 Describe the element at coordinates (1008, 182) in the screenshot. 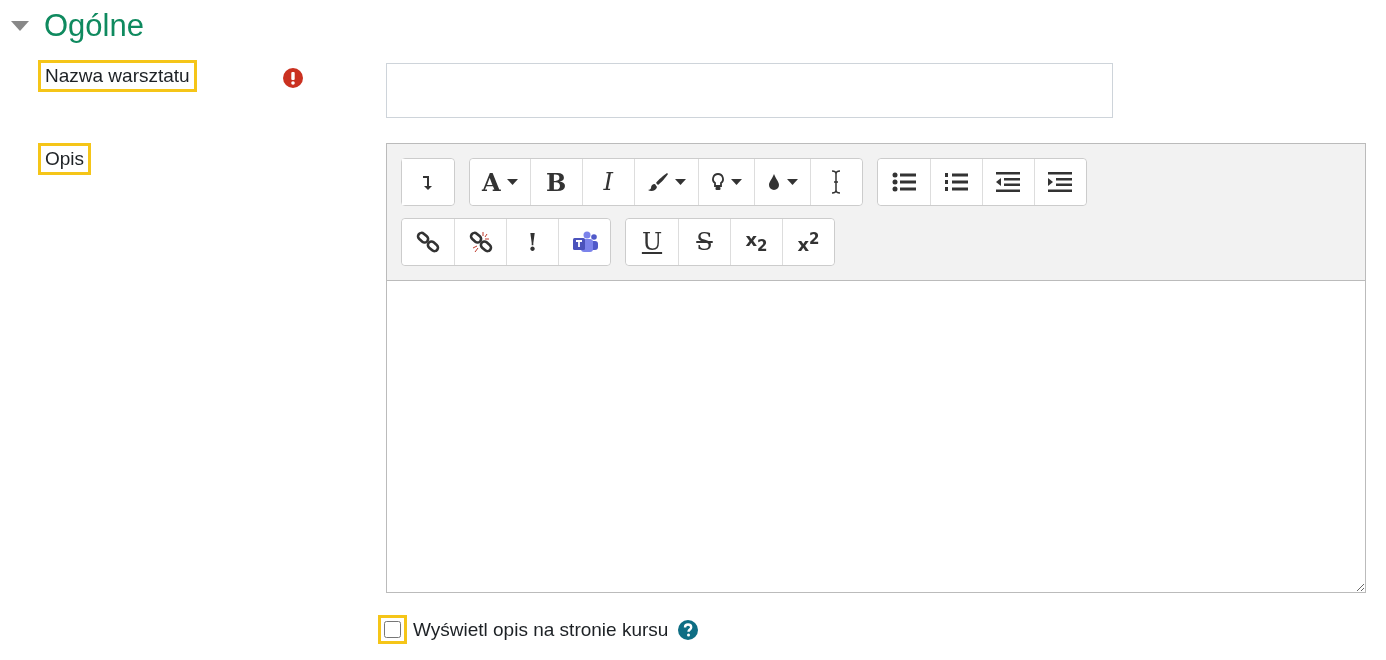

I see `outdent-icon` at that location.